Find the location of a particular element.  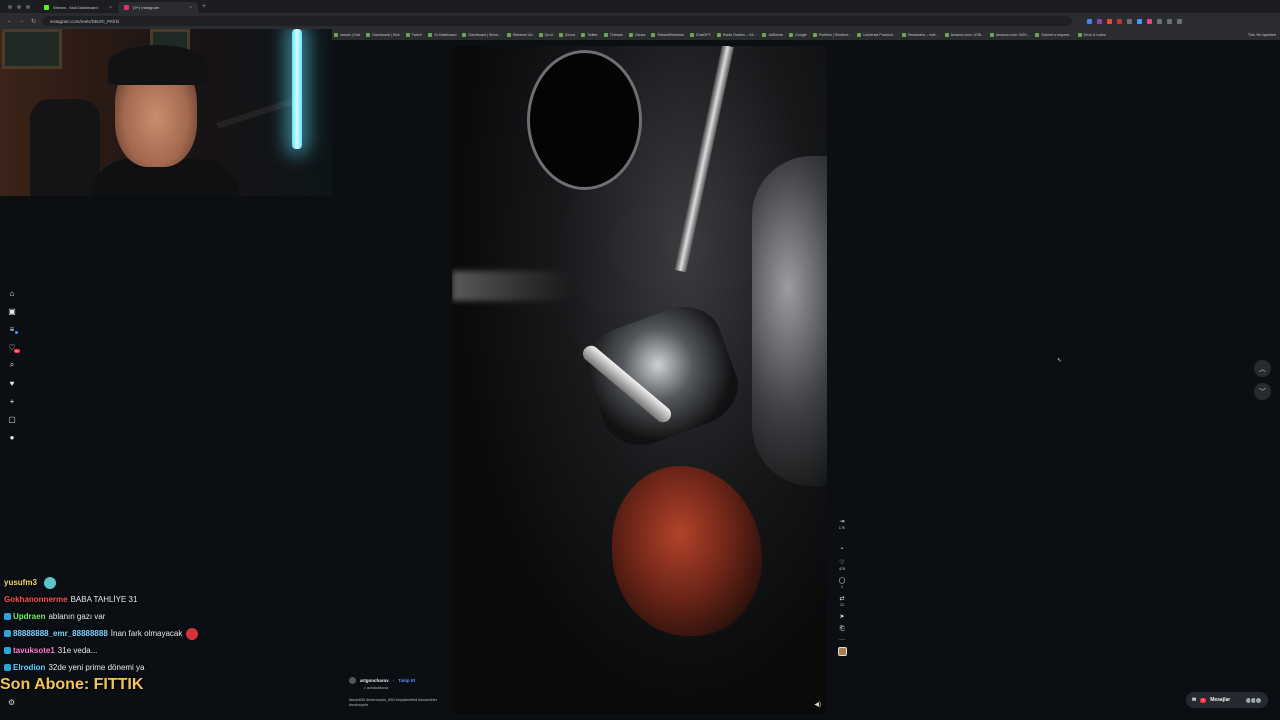

post-username: artgoncharov is located at coordinates (374, 680).